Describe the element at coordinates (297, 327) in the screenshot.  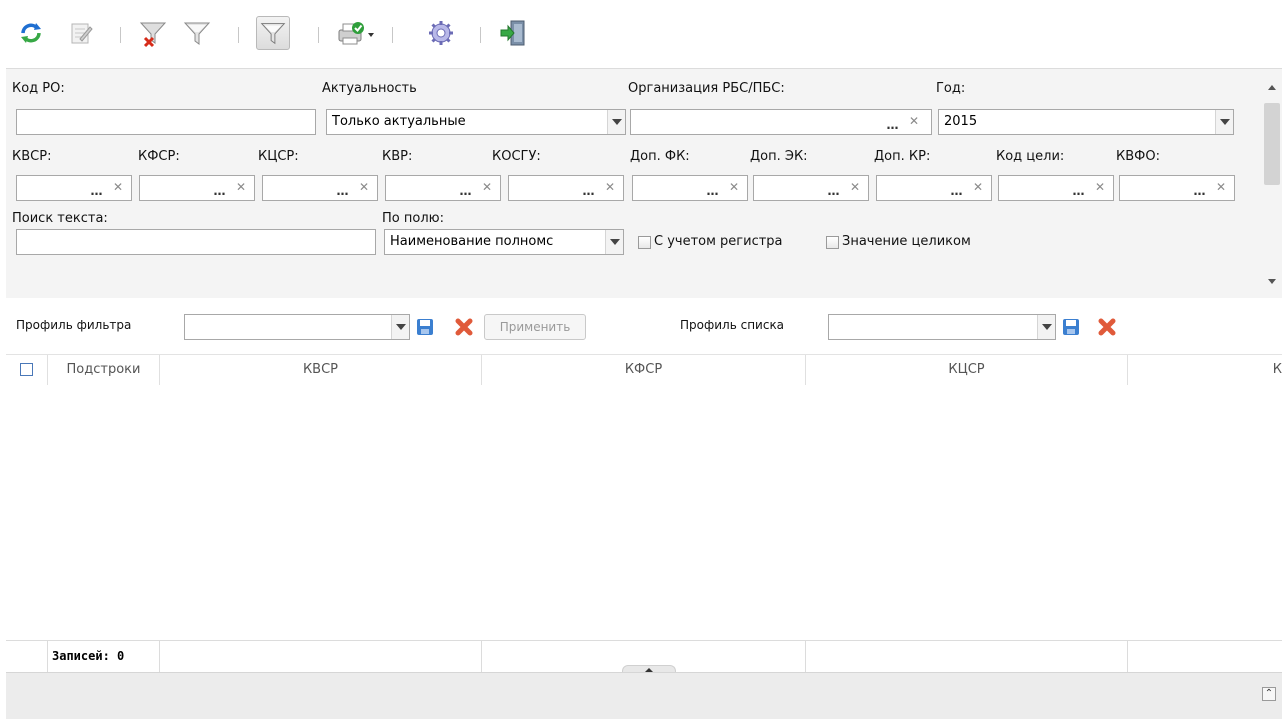
I see `filter-profile-select` at that location.